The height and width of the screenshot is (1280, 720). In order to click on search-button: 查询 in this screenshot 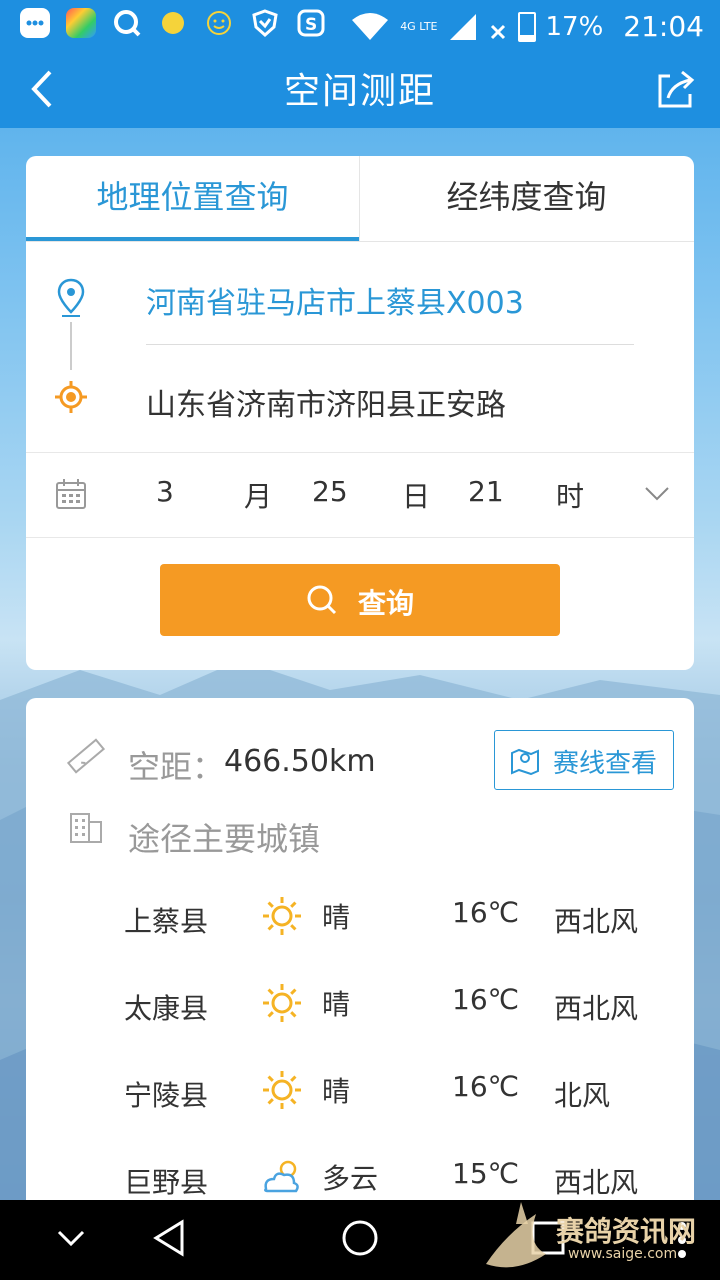, I will do `click(360, 600)`.